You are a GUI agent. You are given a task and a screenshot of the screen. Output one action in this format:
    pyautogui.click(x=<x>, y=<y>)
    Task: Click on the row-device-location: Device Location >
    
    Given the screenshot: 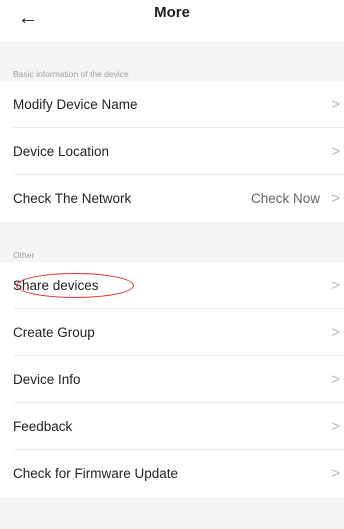 What is the action you would take?
    pyautogui.click(x=172, y=151)
    